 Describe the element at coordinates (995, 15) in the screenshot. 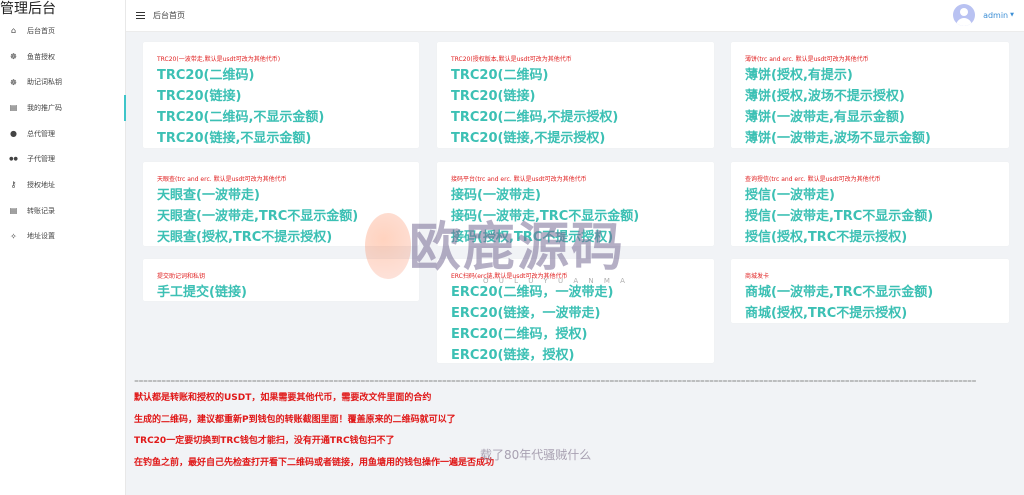

I see `username: admin` at that location.